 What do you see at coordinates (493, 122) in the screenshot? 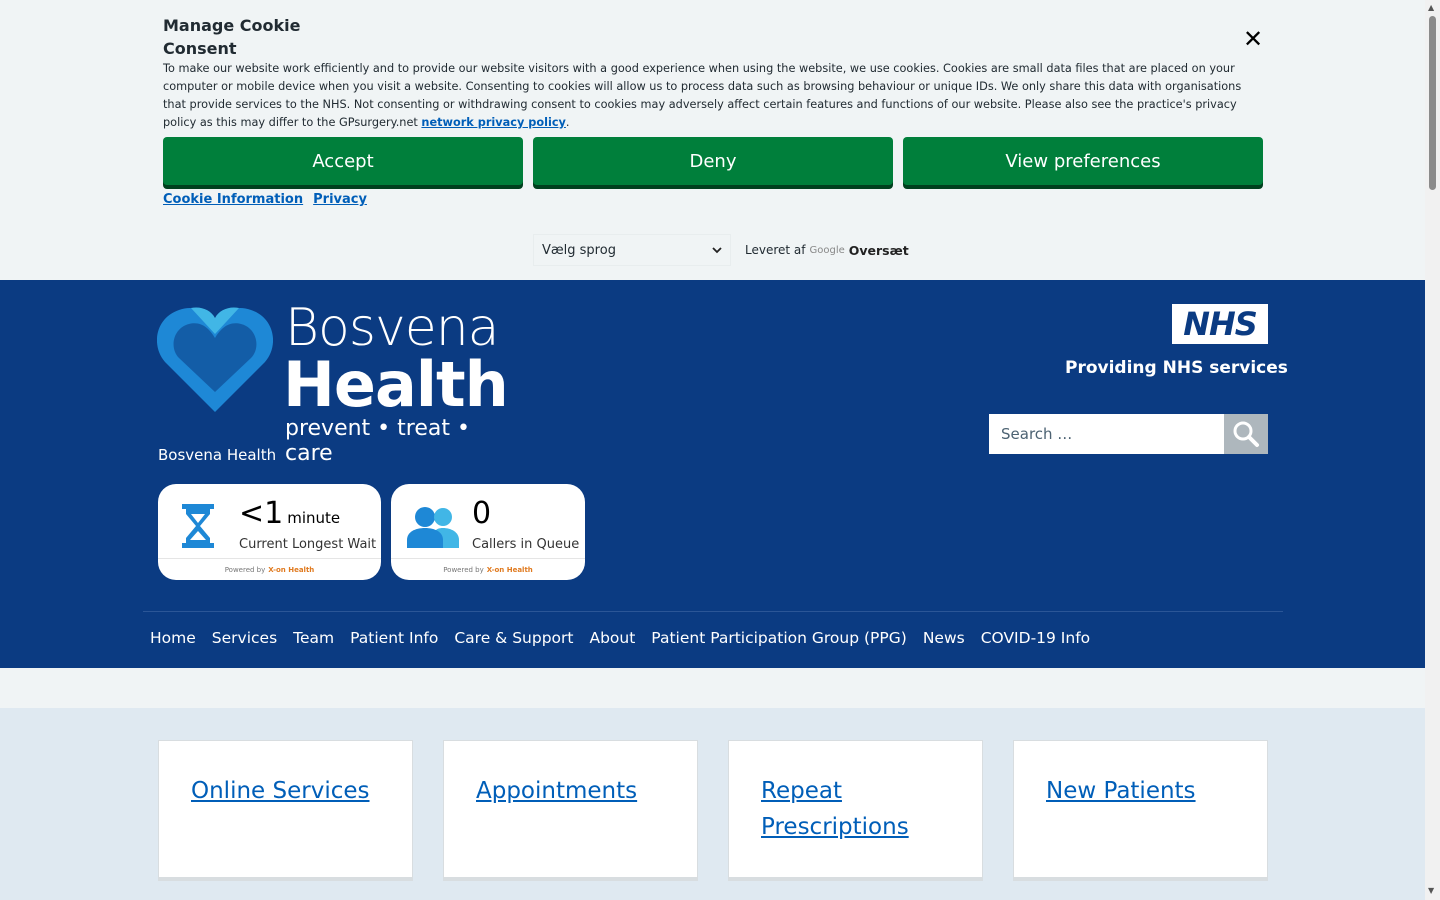
I see `network-privacy-policy-link: network privacy policy` at bounding box center [493, 122].